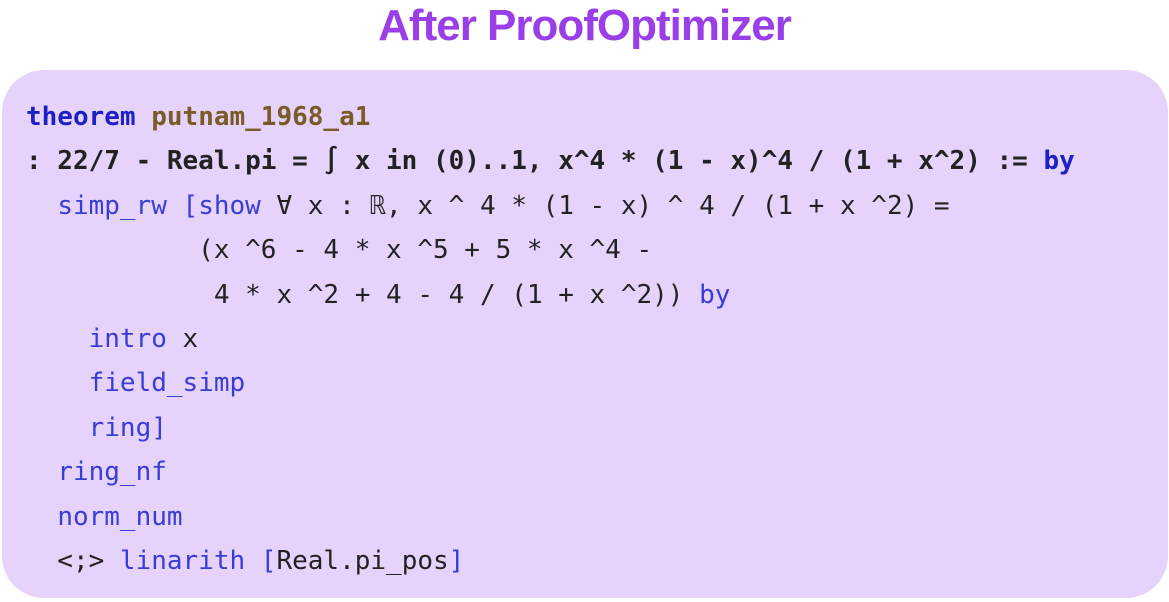  What do you see at coordinates (127, 339) in the screenshot?
I see `code-token-tactic: intro` at bounding box center [127, 339].